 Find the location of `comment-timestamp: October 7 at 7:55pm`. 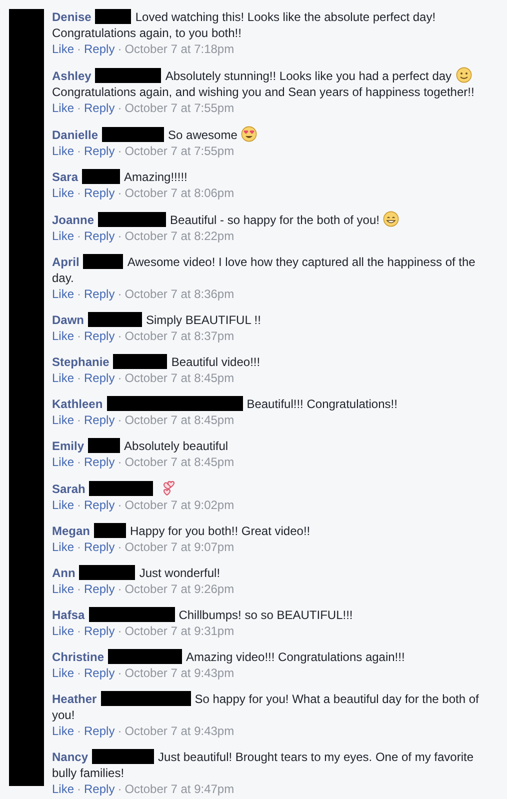

comment-timestamp: October 7 at 7:55pm is located at coordinates (179, 151).